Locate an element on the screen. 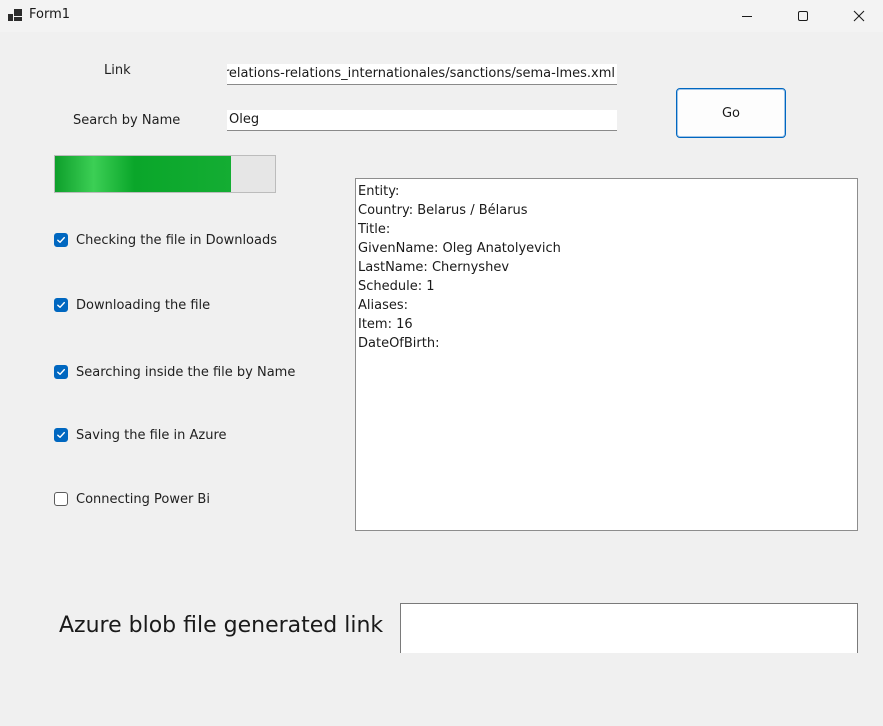 The height and width of the screenshot is (726, 883). go-button: Go is located at coordinates (731, 113).